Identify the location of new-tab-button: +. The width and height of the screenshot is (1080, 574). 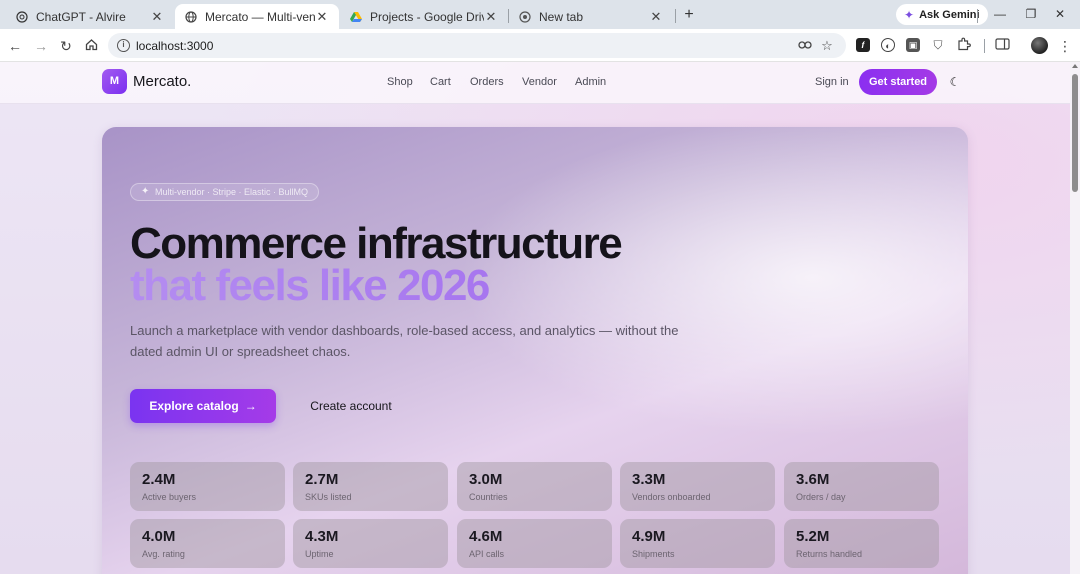
(689, 15).